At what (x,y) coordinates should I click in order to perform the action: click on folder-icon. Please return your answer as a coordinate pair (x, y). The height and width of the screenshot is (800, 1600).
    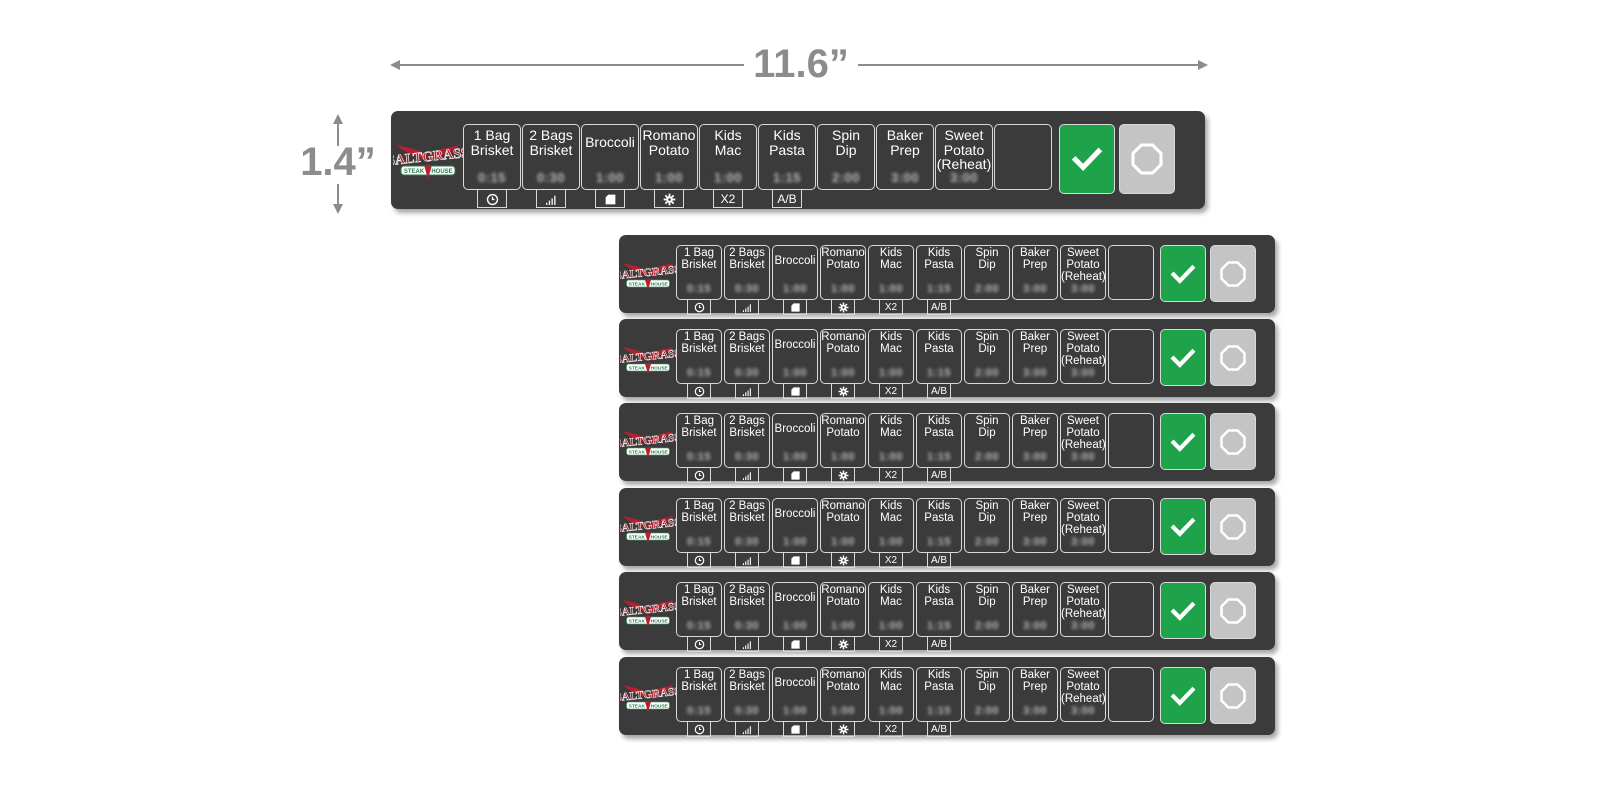
    Looking at the image, I should click on (795, 475).